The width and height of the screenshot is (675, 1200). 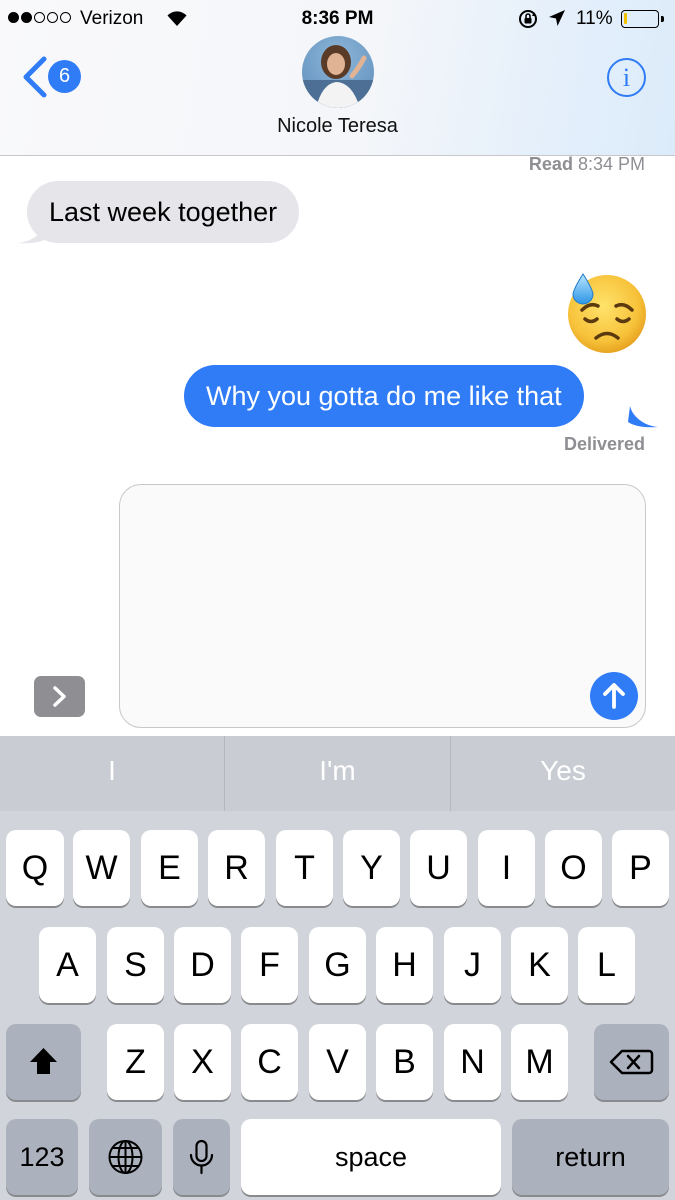 What do you see at coordinates (337, 1062) in the screenshot?
I see `key-v: V` at bounding box center [337, 1062].